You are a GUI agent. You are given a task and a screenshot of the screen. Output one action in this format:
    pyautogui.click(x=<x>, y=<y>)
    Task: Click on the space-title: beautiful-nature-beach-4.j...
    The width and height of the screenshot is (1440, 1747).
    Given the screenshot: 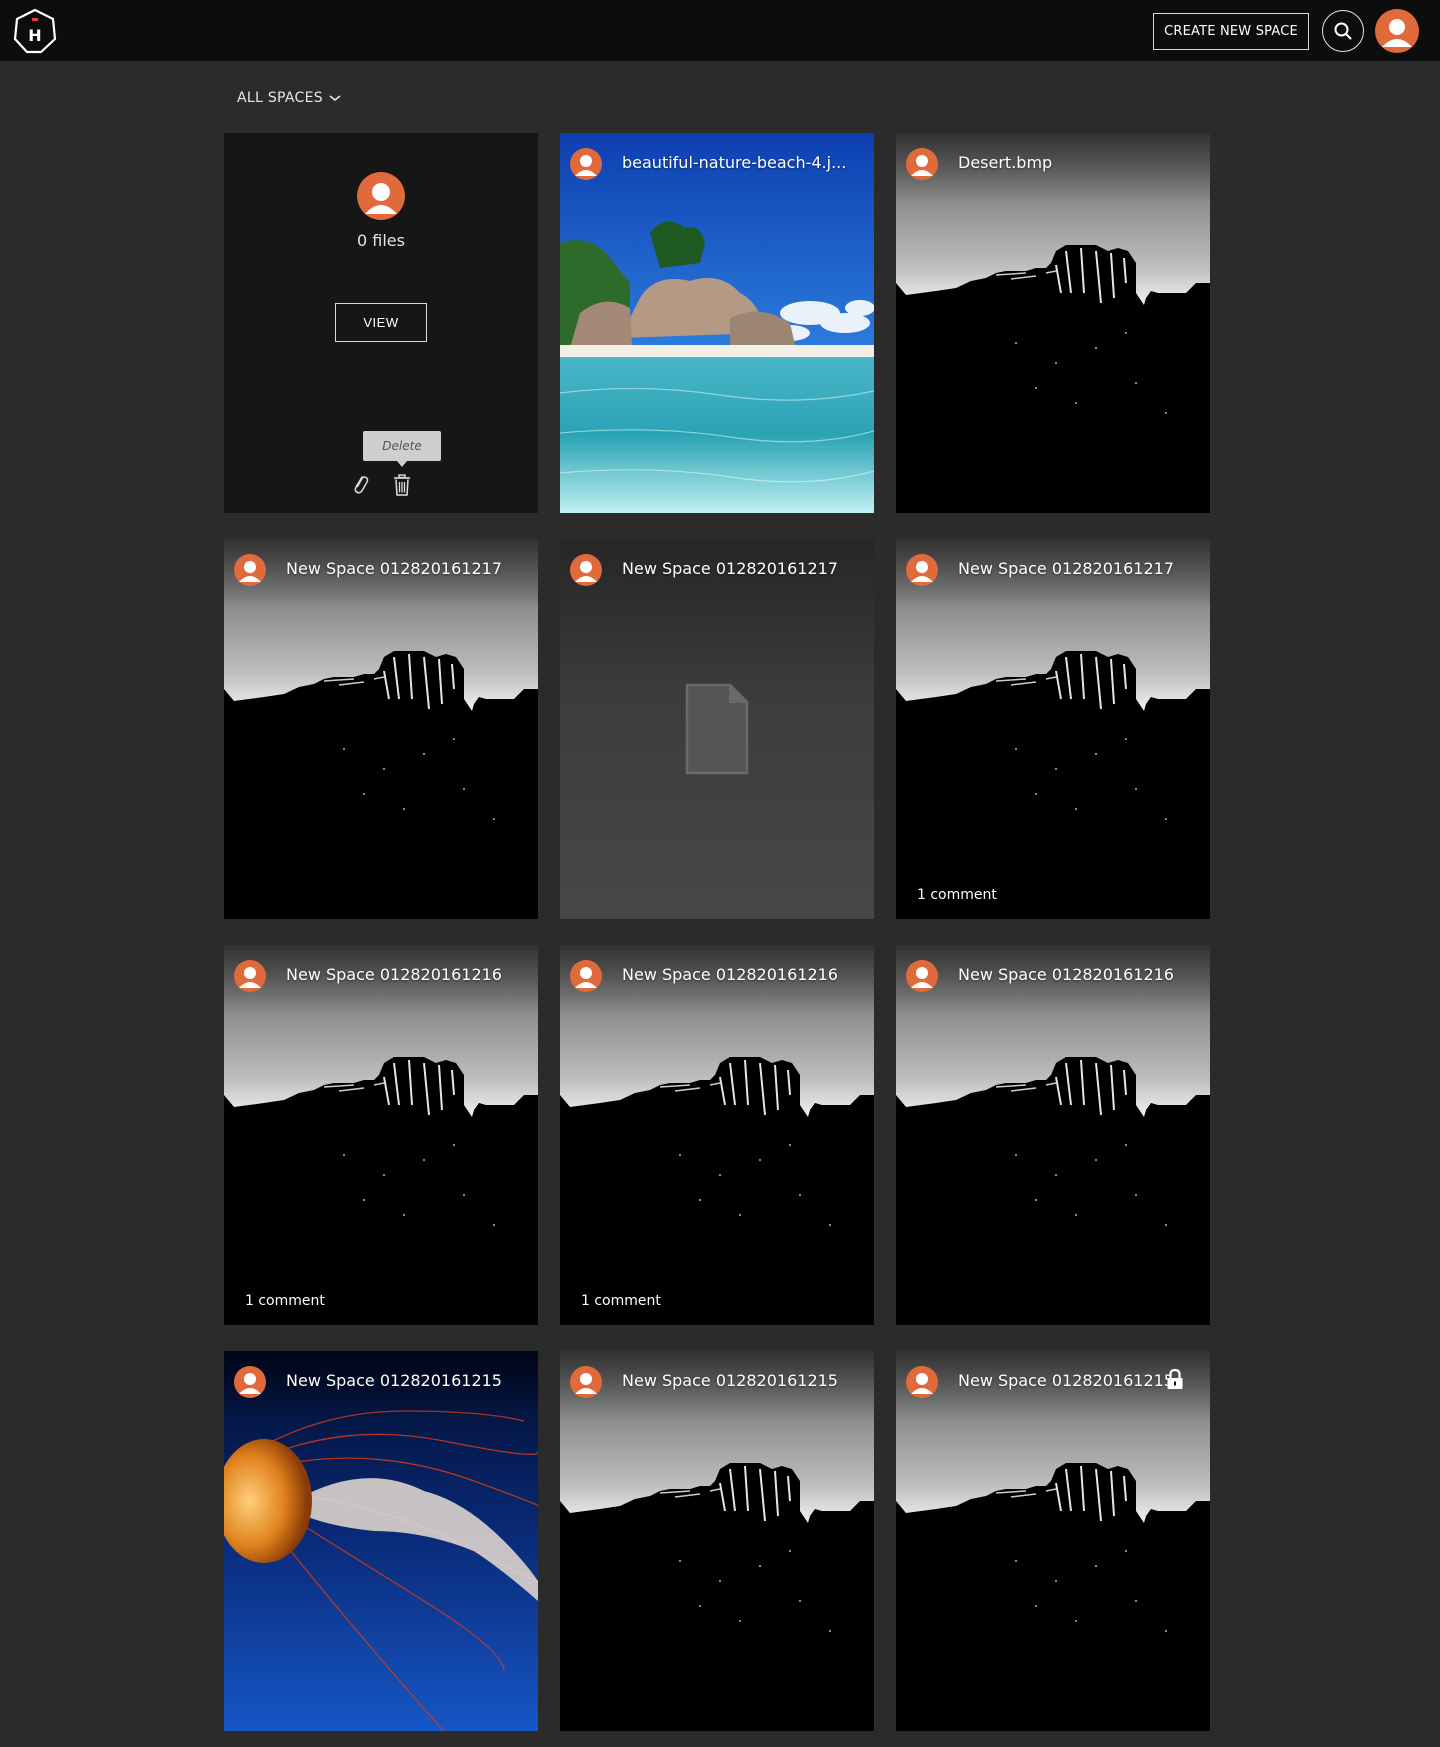 What is the action you would take?
    pyautogui.click(x=734, y=162)
    